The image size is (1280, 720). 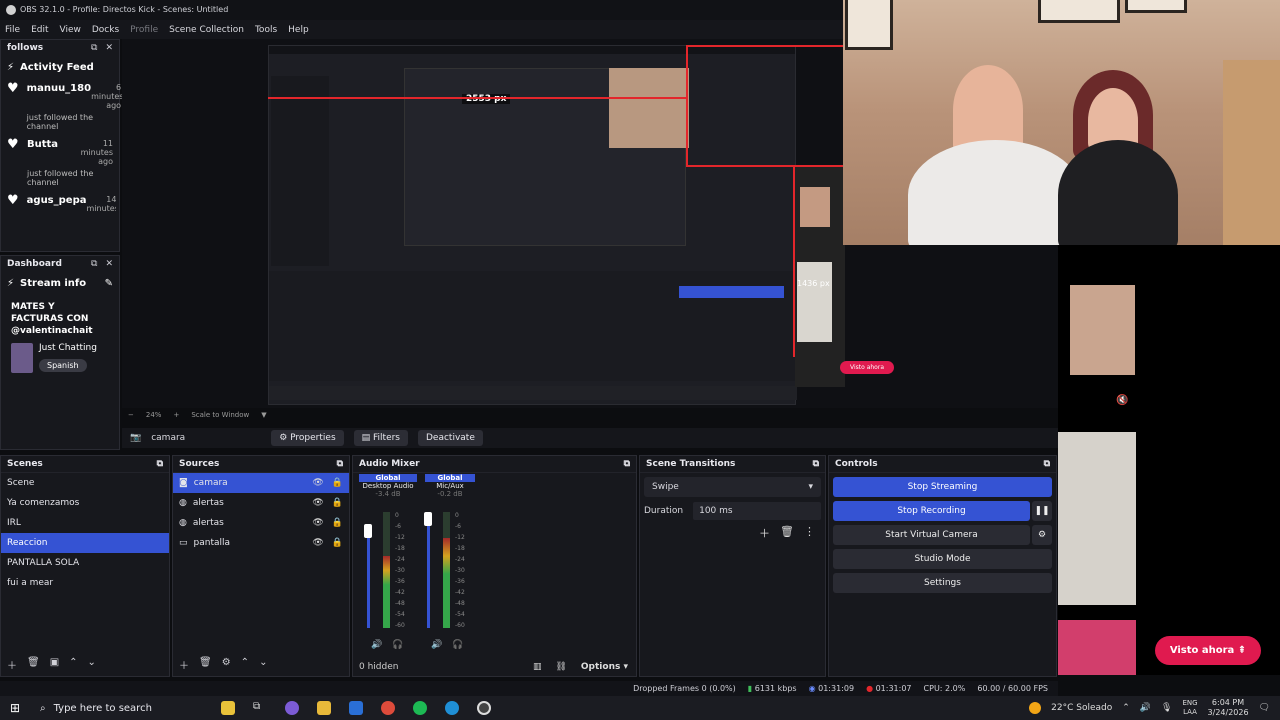 I want to click on filters-button: ▤ Filters, so click(x=380, y=438).